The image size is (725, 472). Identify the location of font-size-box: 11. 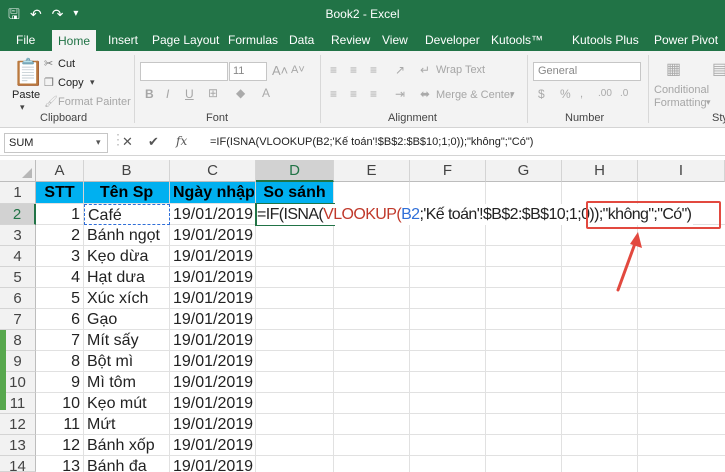
(248, 71).